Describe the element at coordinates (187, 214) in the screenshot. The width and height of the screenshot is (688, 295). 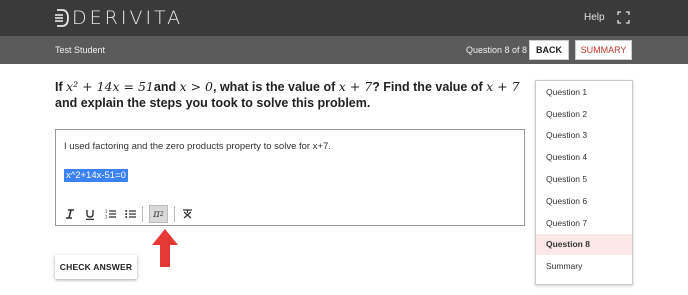
I see `clear-format-icon` at that location.